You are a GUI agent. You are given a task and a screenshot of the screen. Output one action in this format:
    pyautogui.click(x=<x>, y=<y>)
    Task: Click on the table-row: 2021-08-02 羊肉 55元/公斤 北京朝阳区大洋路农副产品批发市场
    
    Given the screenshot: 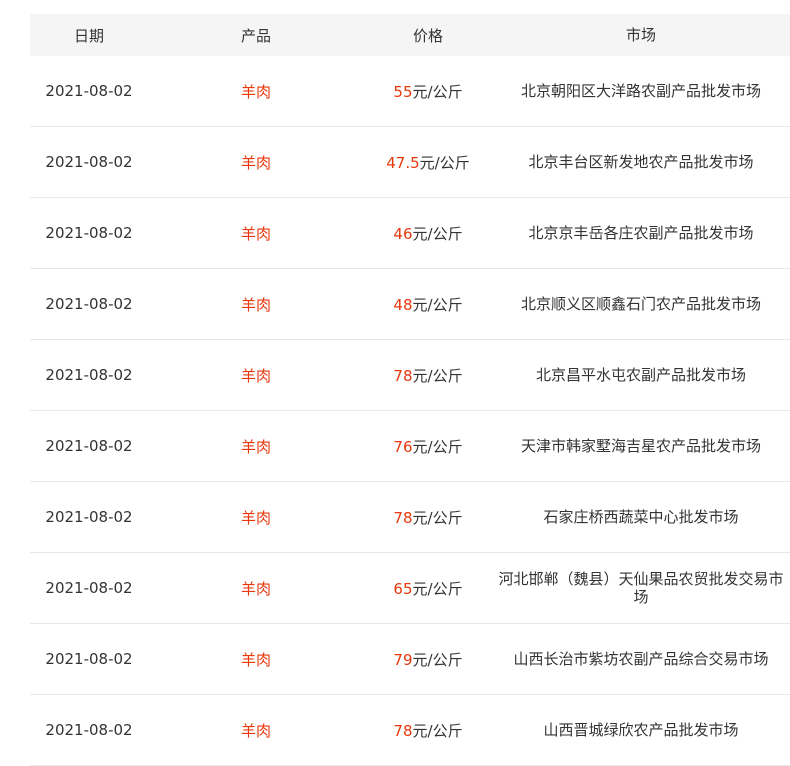 What is the action you would take?
    pyautogui.click(x=410, y=91)
    